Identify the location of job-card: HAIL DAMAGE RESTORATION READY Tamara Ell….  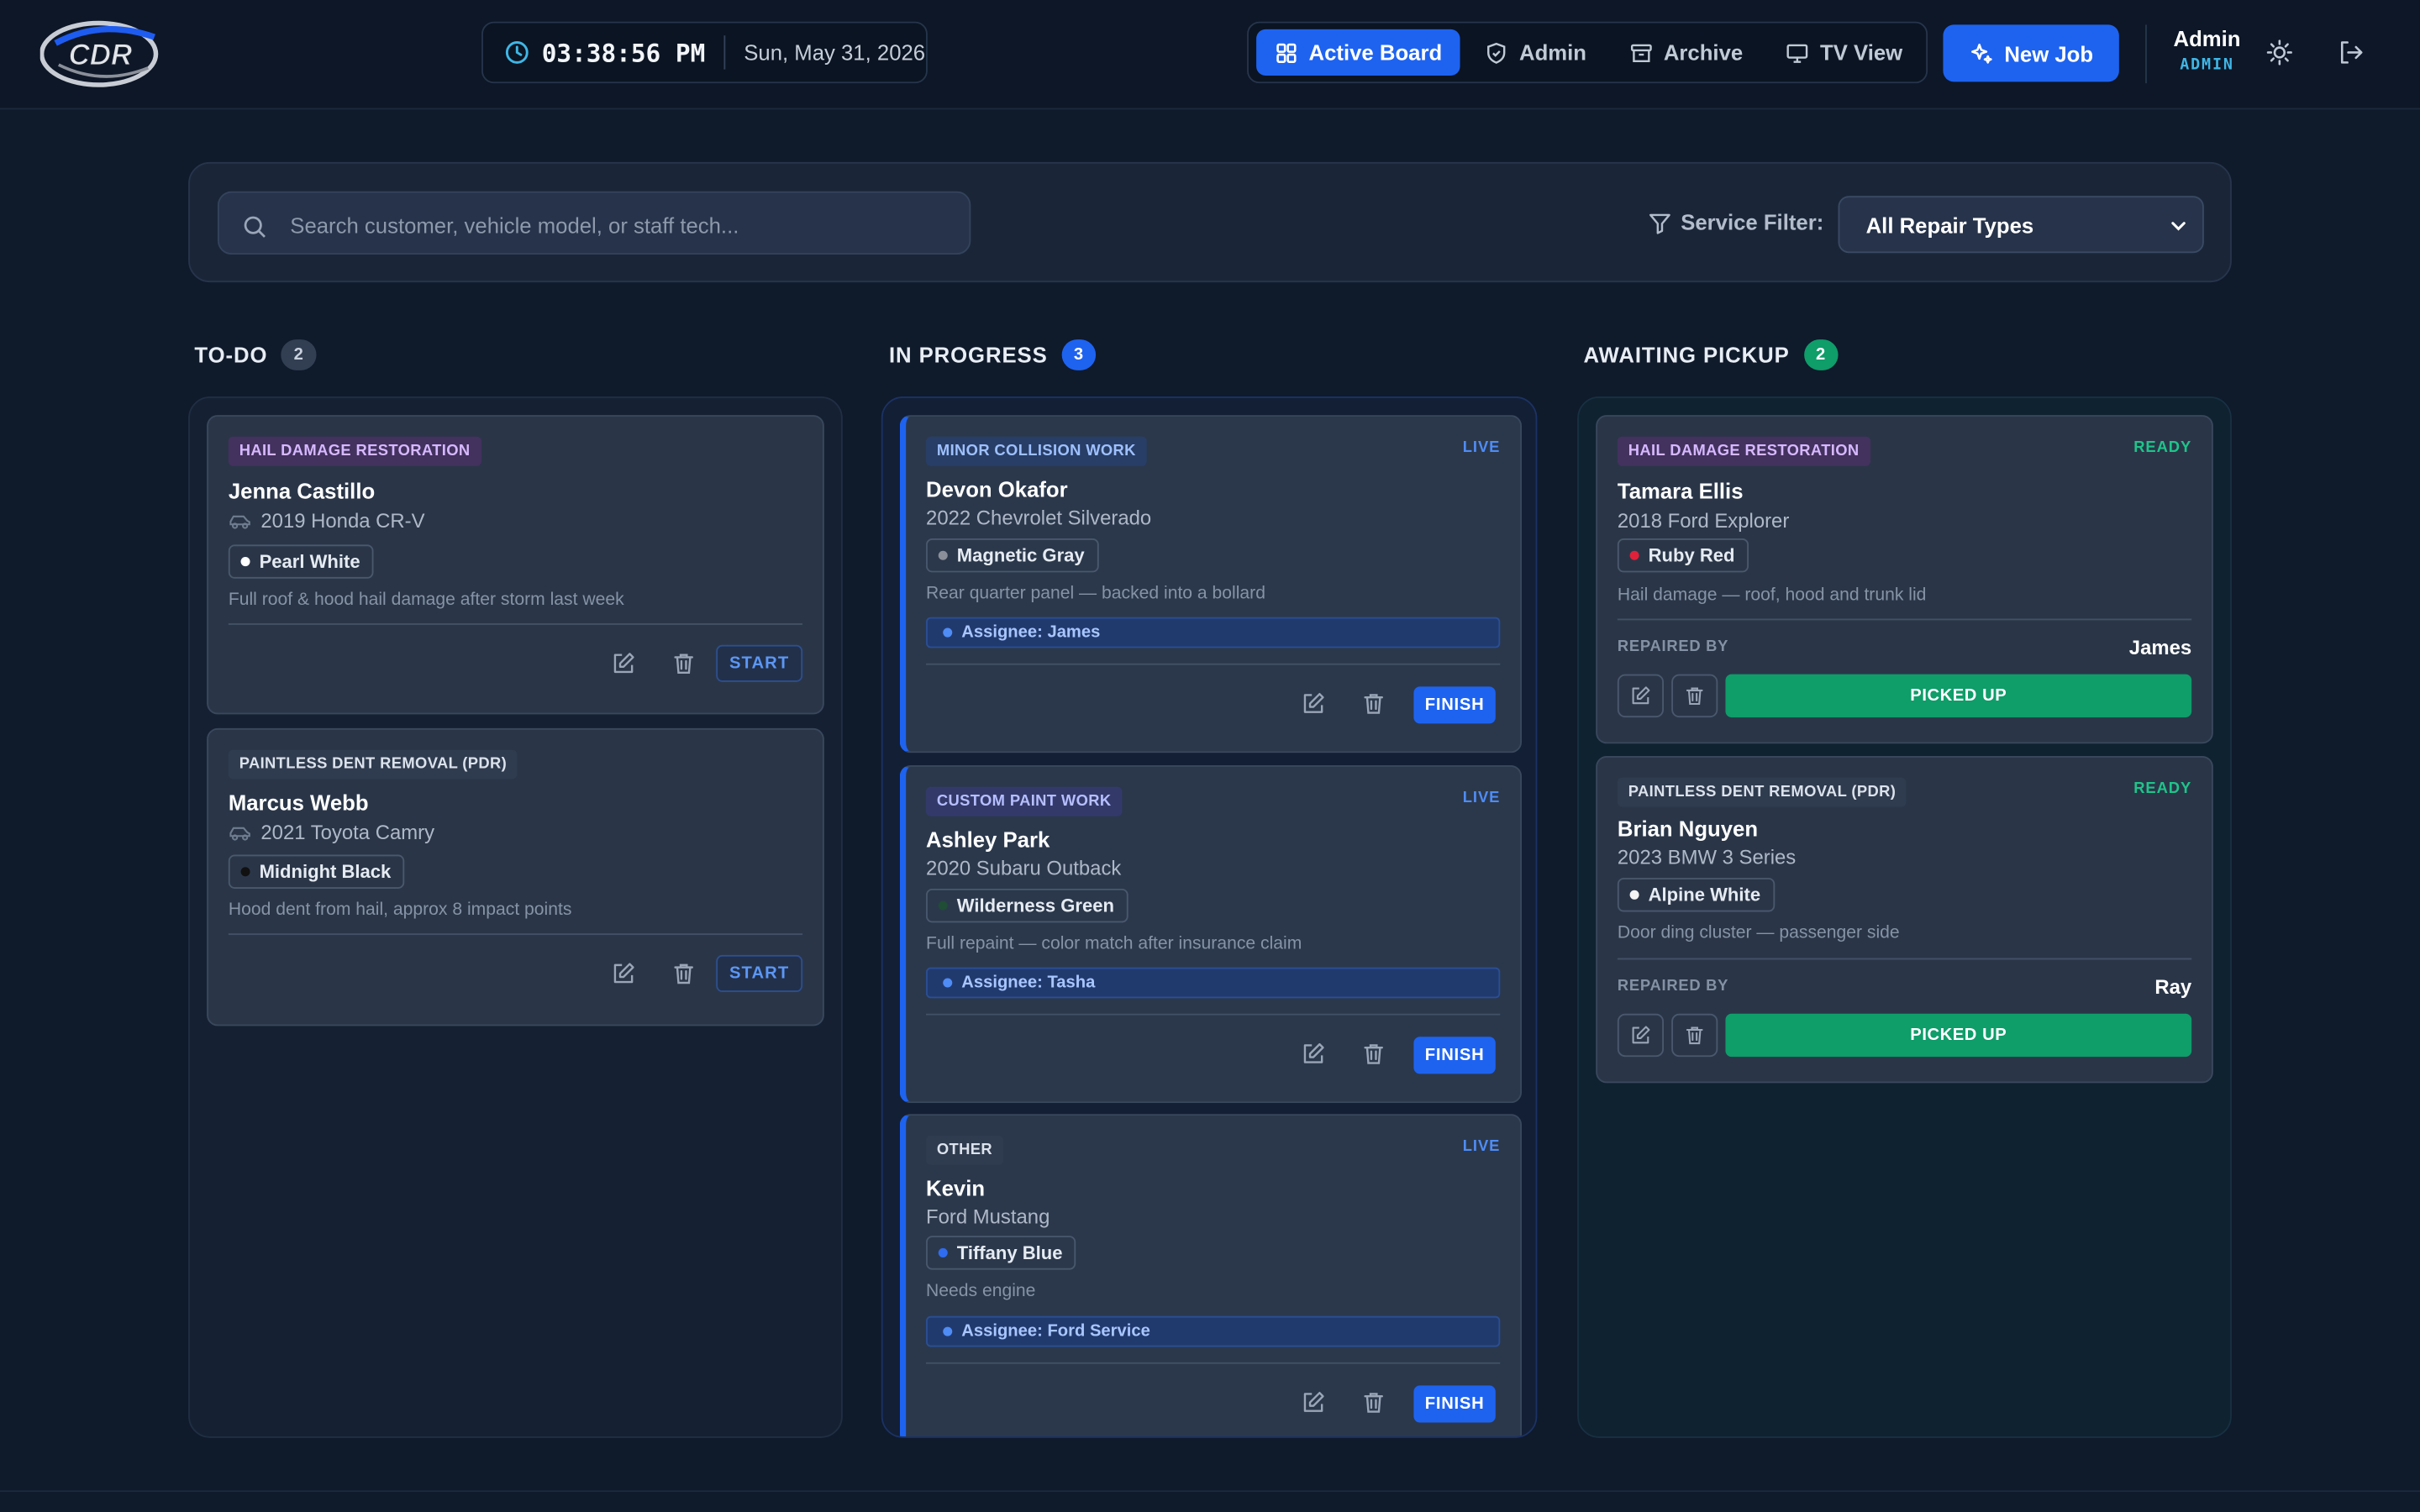
(1905, 579).